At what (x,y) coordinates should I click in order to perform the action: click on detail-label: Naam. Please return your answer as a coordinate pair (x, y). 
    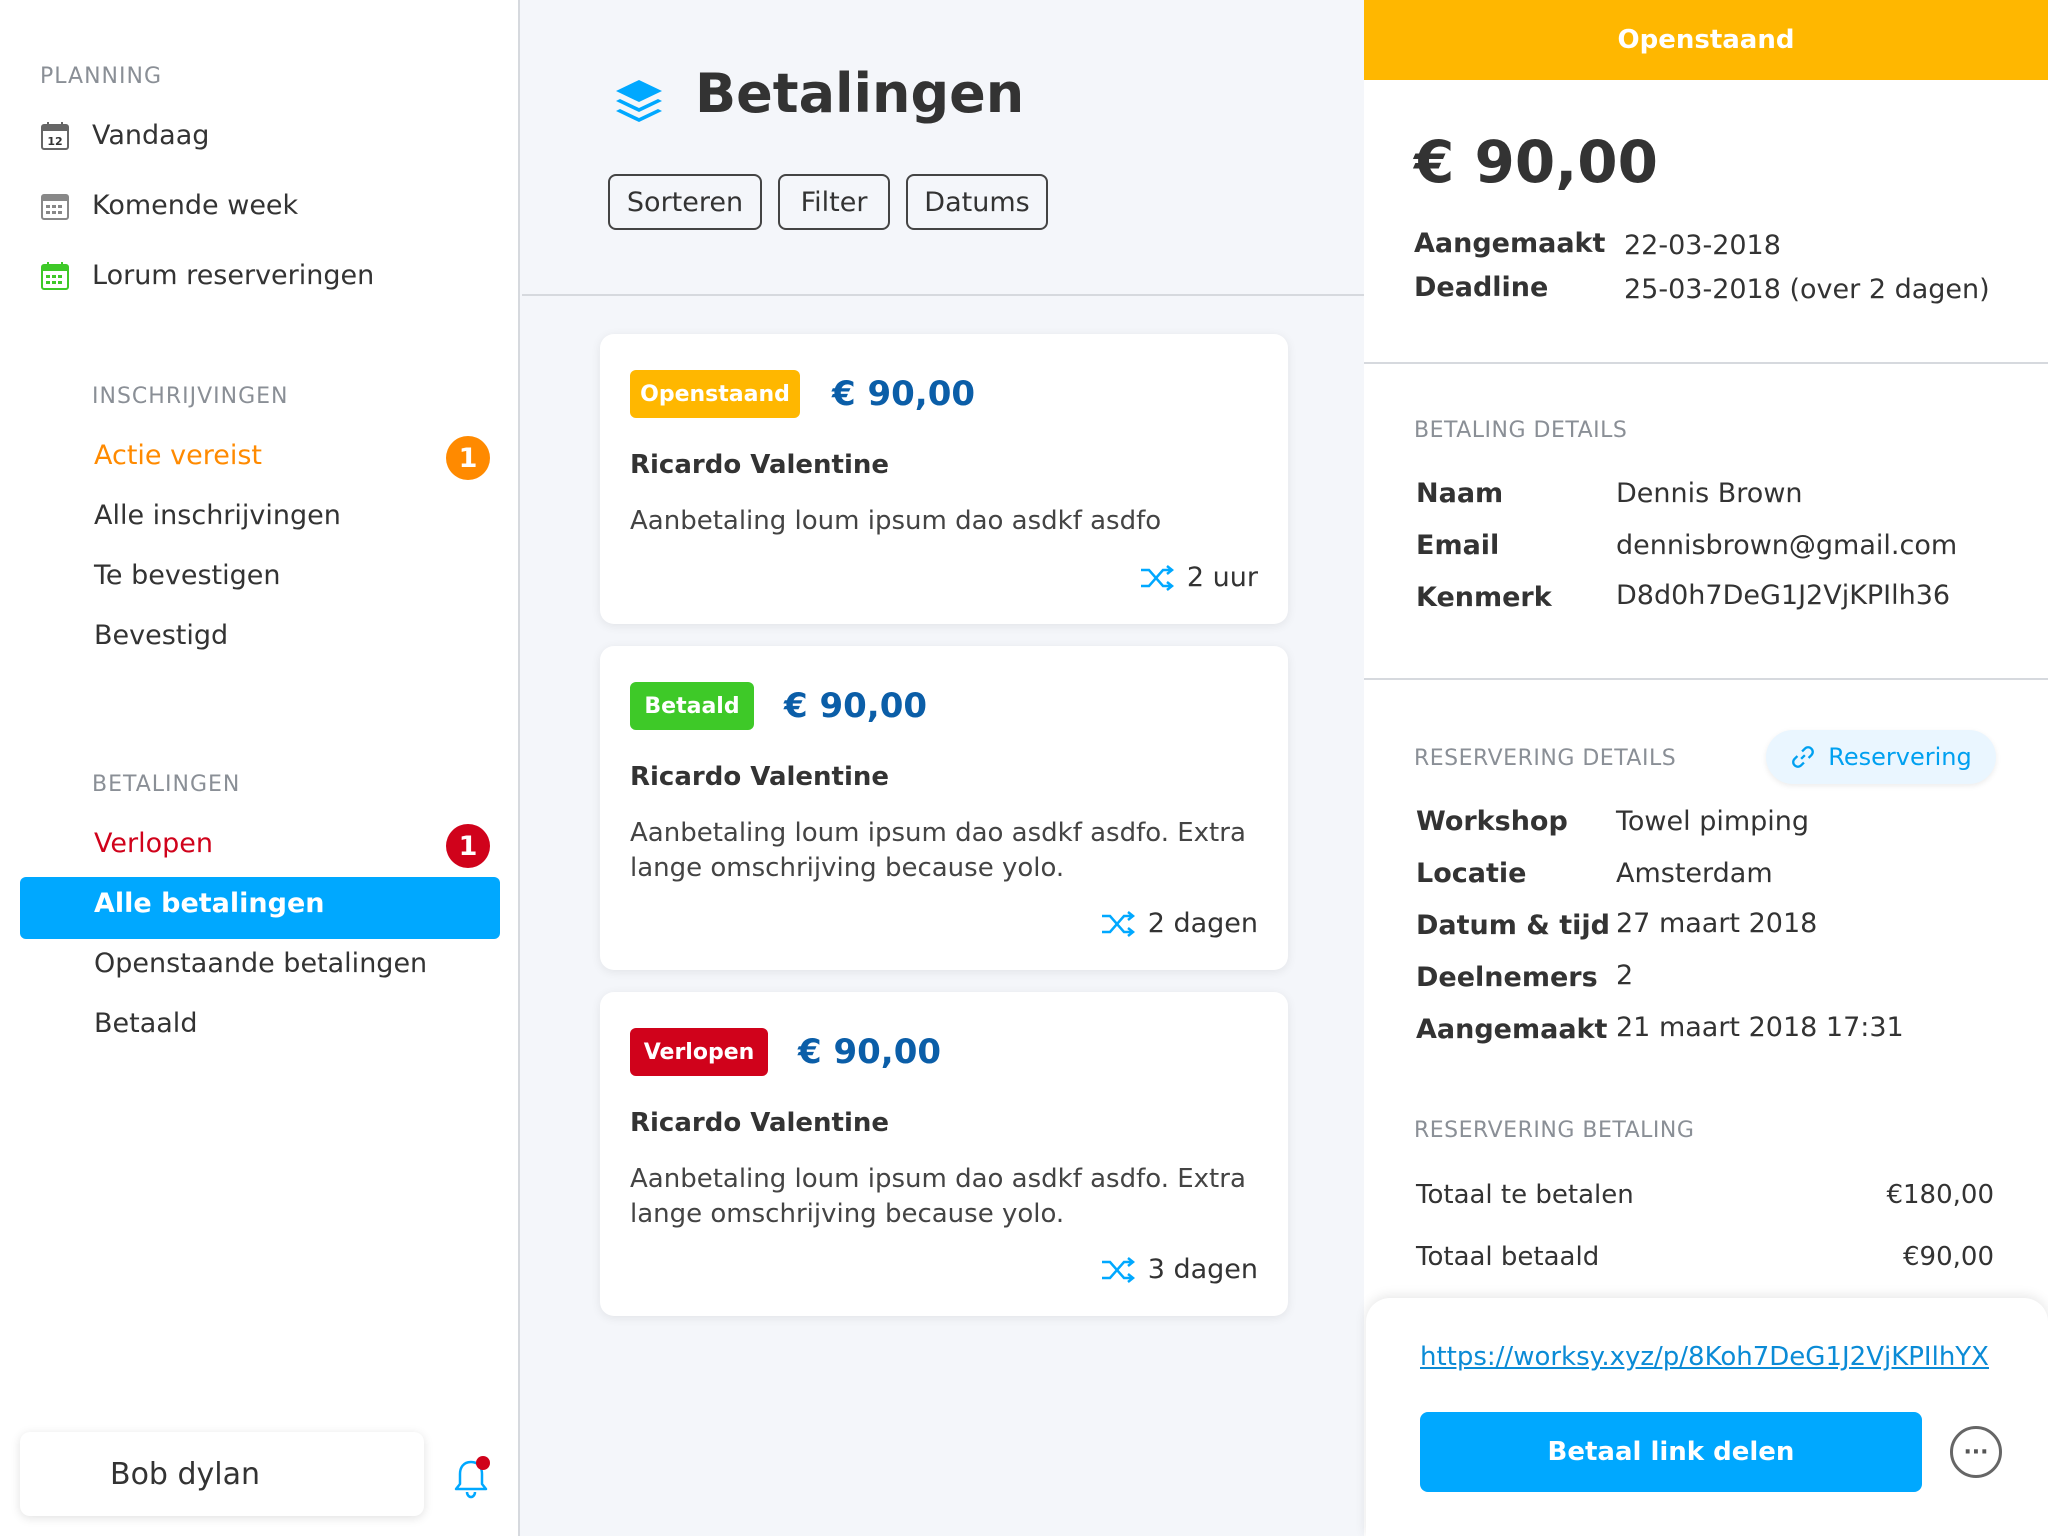
    Looking at the image, I should click on (1460, 493).